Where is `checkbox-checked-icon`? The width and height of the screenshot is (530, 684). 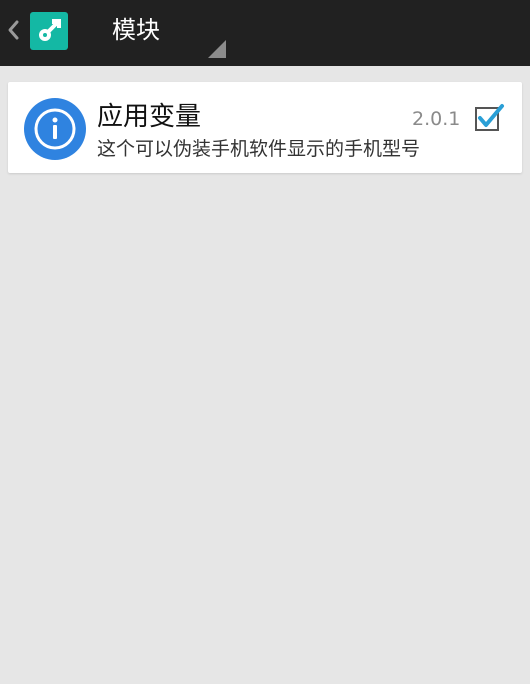 checkbox-checked-icon is located at coordinates (489, 117).